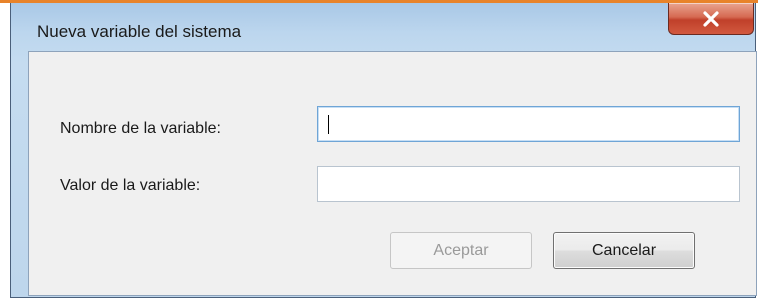  I want to click on text-caret, so click(328, 124).